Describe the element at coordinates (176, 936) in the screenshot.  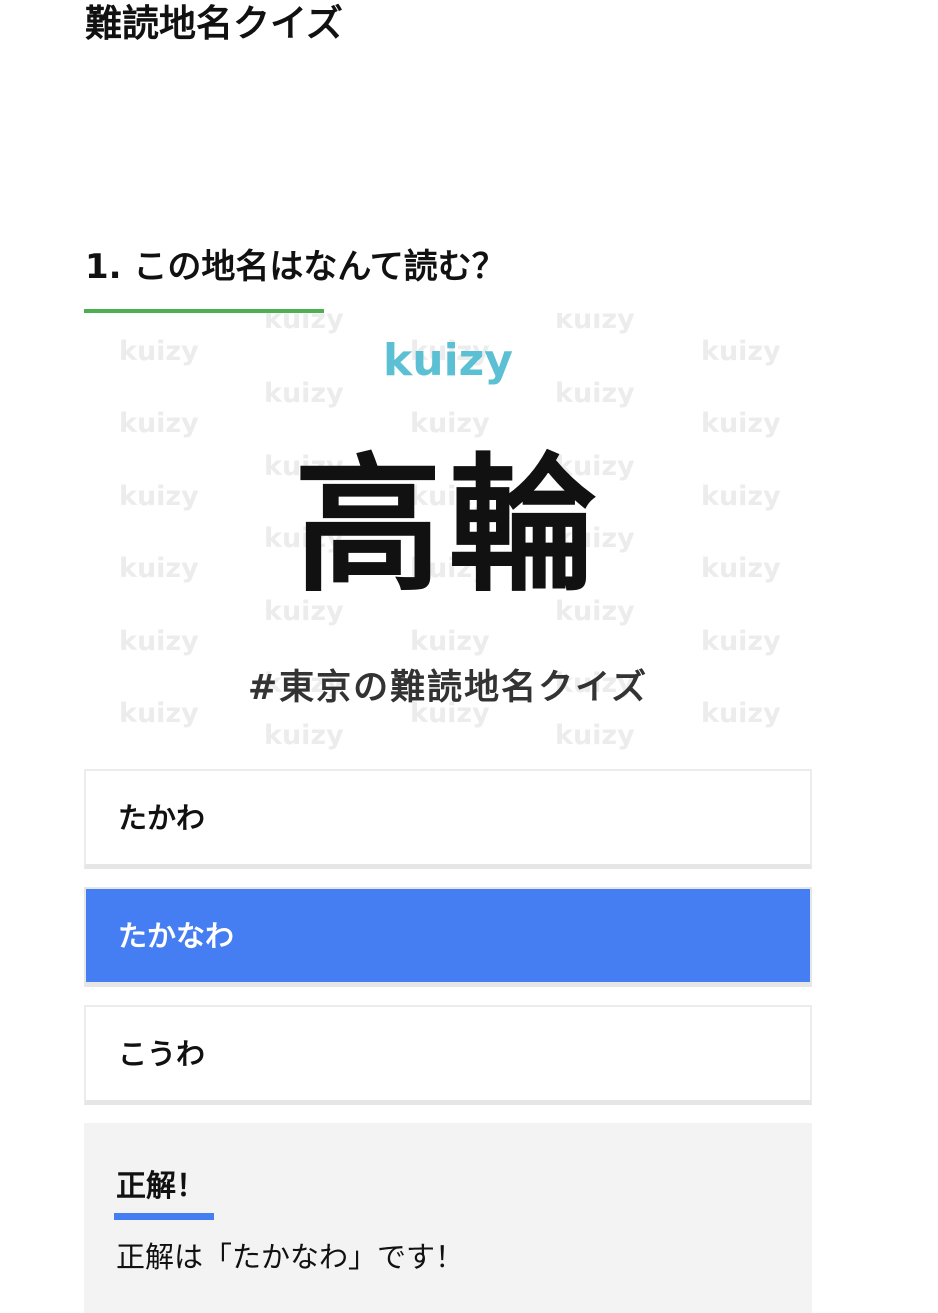
I see `choice-label: たかなわ` at that location.